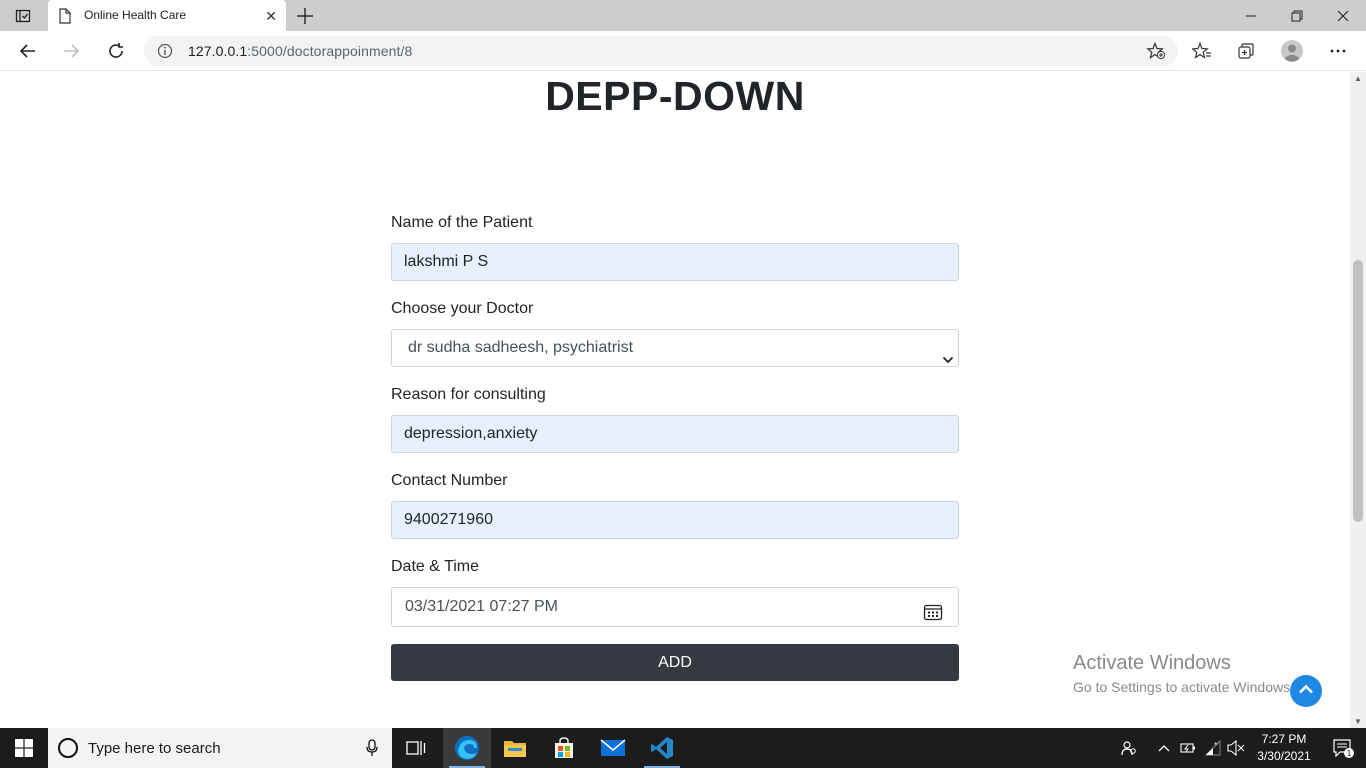 The width and height of the screenshot is (1366, 768). Describe the element at coordinates (675, 96) in the screenshot. I see `page-title: DEPP-DOWN` at that location.